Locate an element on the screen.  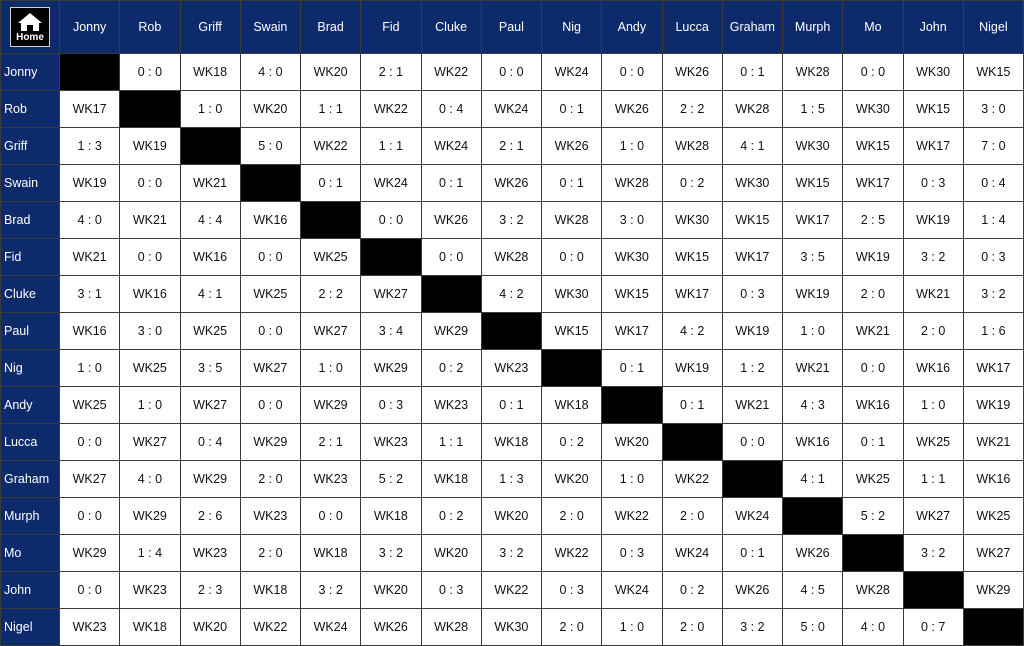
match-cell: 3 : 0 is located at coordinates (632, 220).